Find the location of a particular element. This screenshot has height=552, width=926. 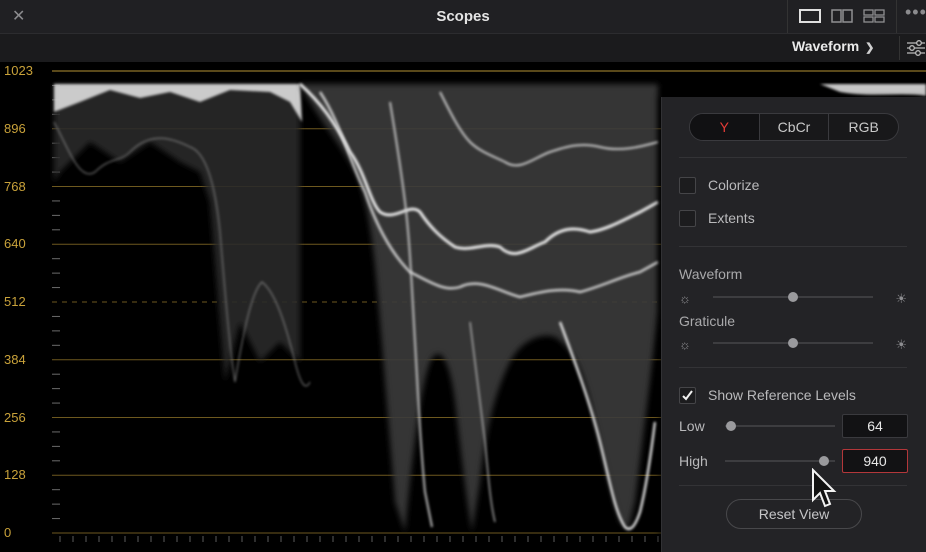

axis-tick-label: 256 is located at coordinates (15, 417).